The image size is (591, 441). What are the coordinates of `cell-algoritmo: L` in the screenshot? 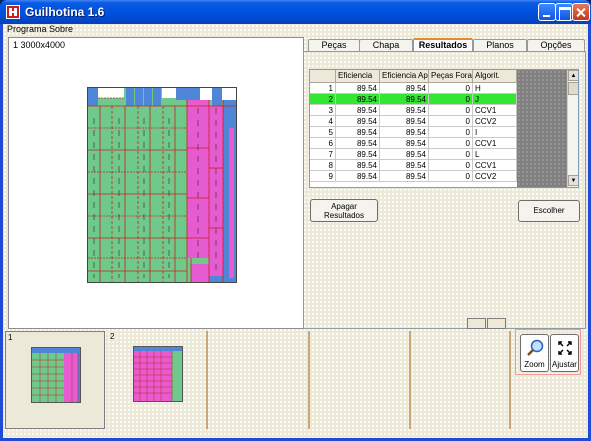 It's located at (495, 154).